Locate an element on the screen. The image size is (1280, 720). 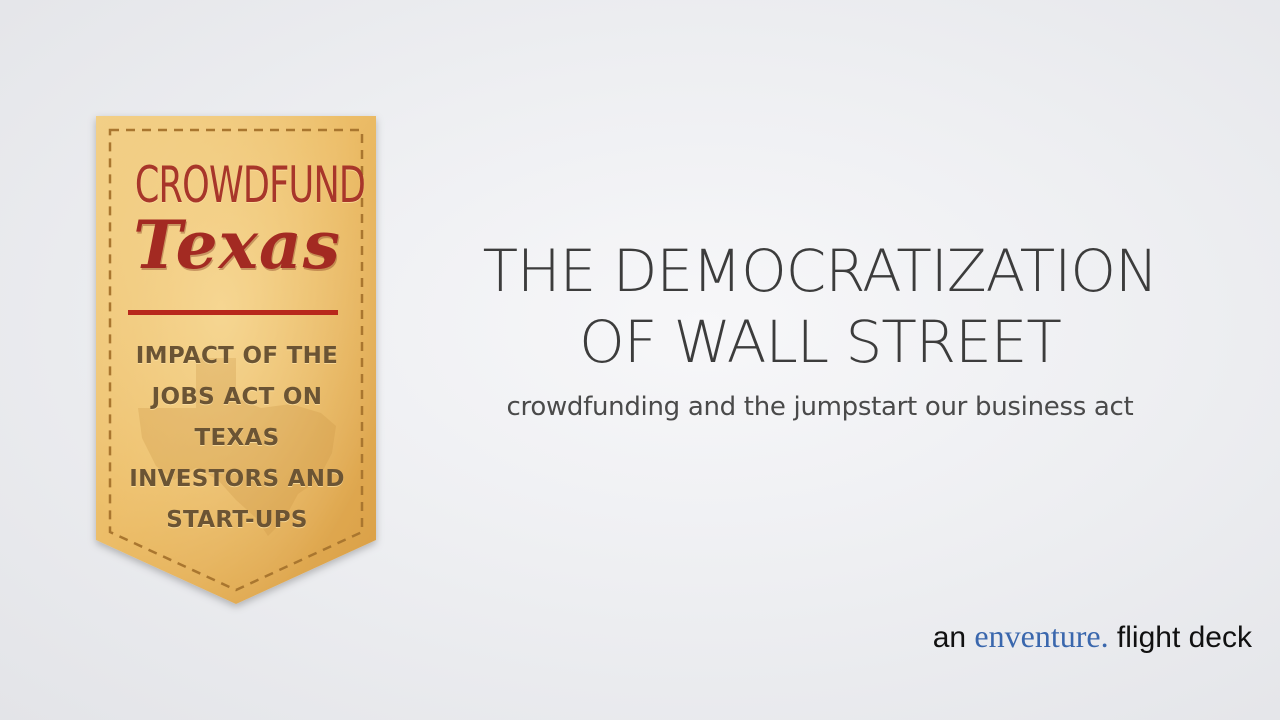
badge-subtitle-line: TEXAS is located at coordinates (237, 438).